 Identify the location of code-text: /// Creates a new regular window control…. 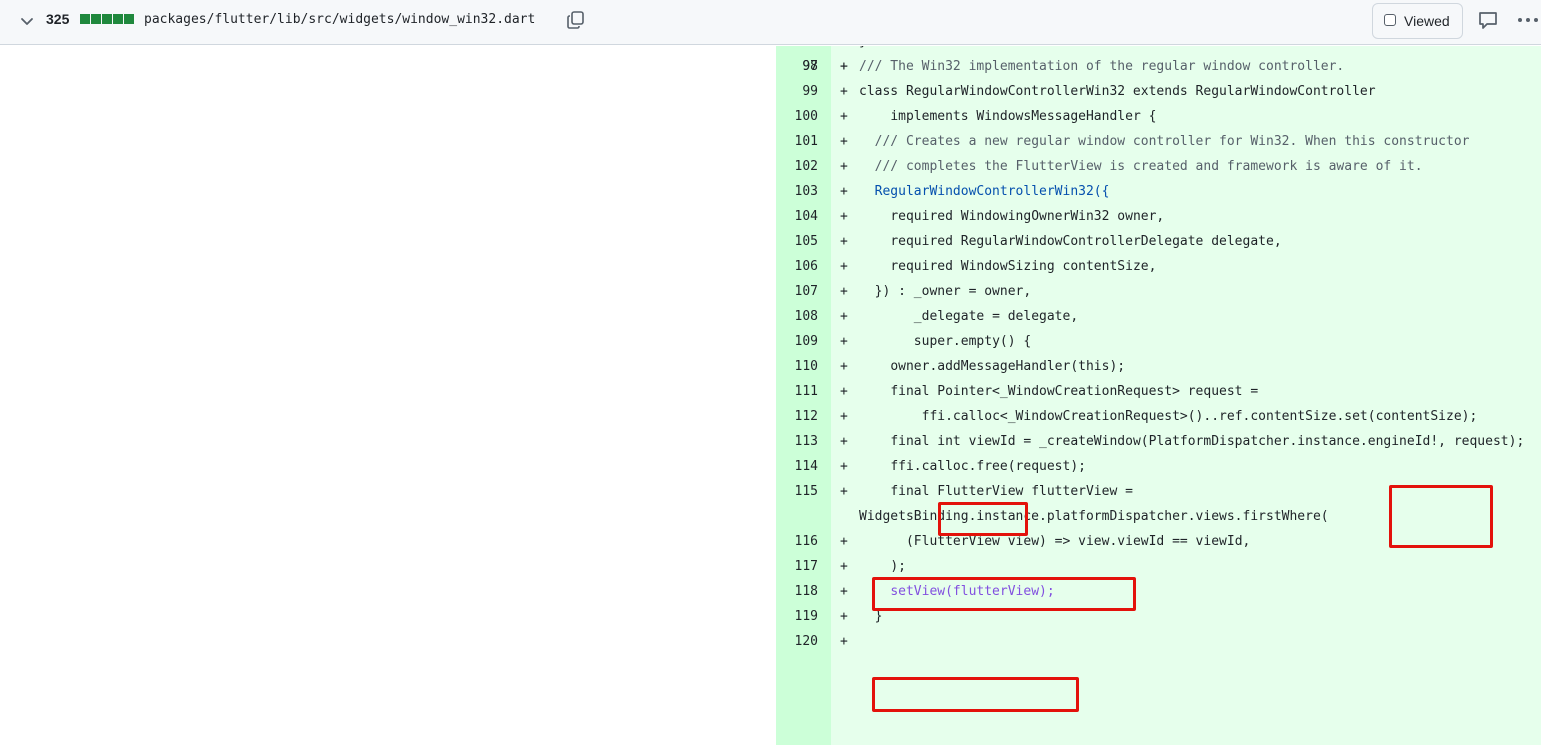
(1164, 141).